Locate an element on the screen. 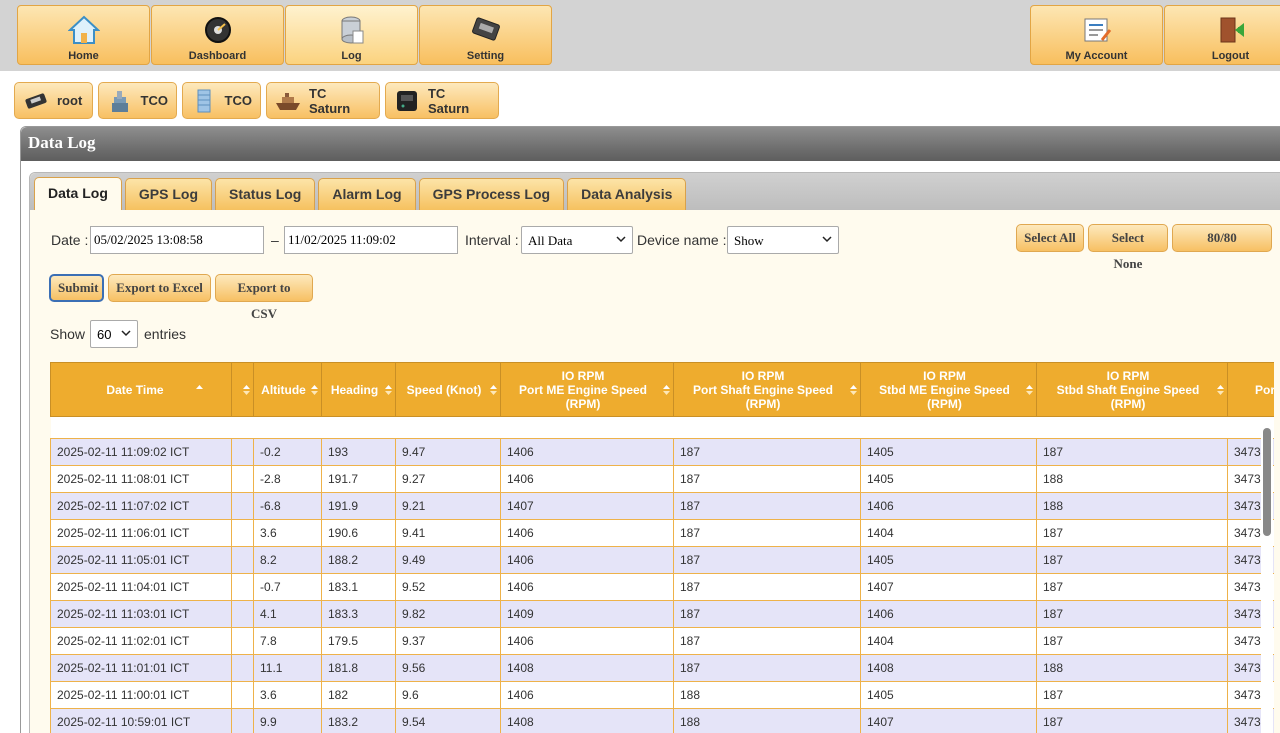 Image resolution: width=1280 pixels, height=733 pixels. main-nav-group: Home Dashboard Log Setting is located at coordinates (285, 35).